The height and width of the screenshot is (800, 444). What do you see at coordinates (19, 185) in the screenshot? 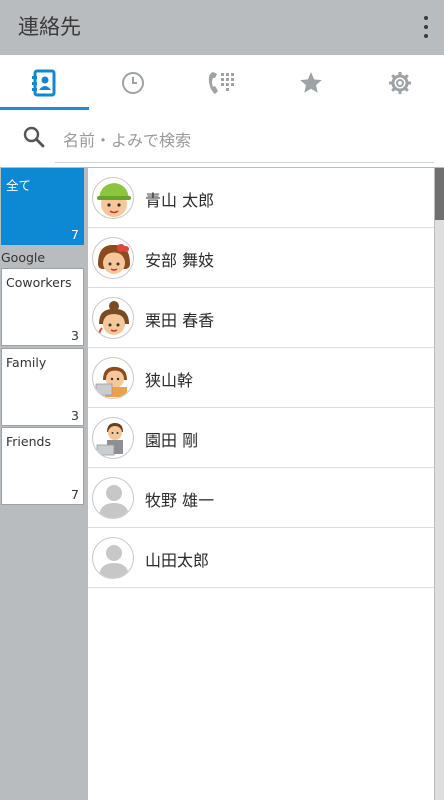
I see `group-label: 全て` at bounding box center [19, 185].